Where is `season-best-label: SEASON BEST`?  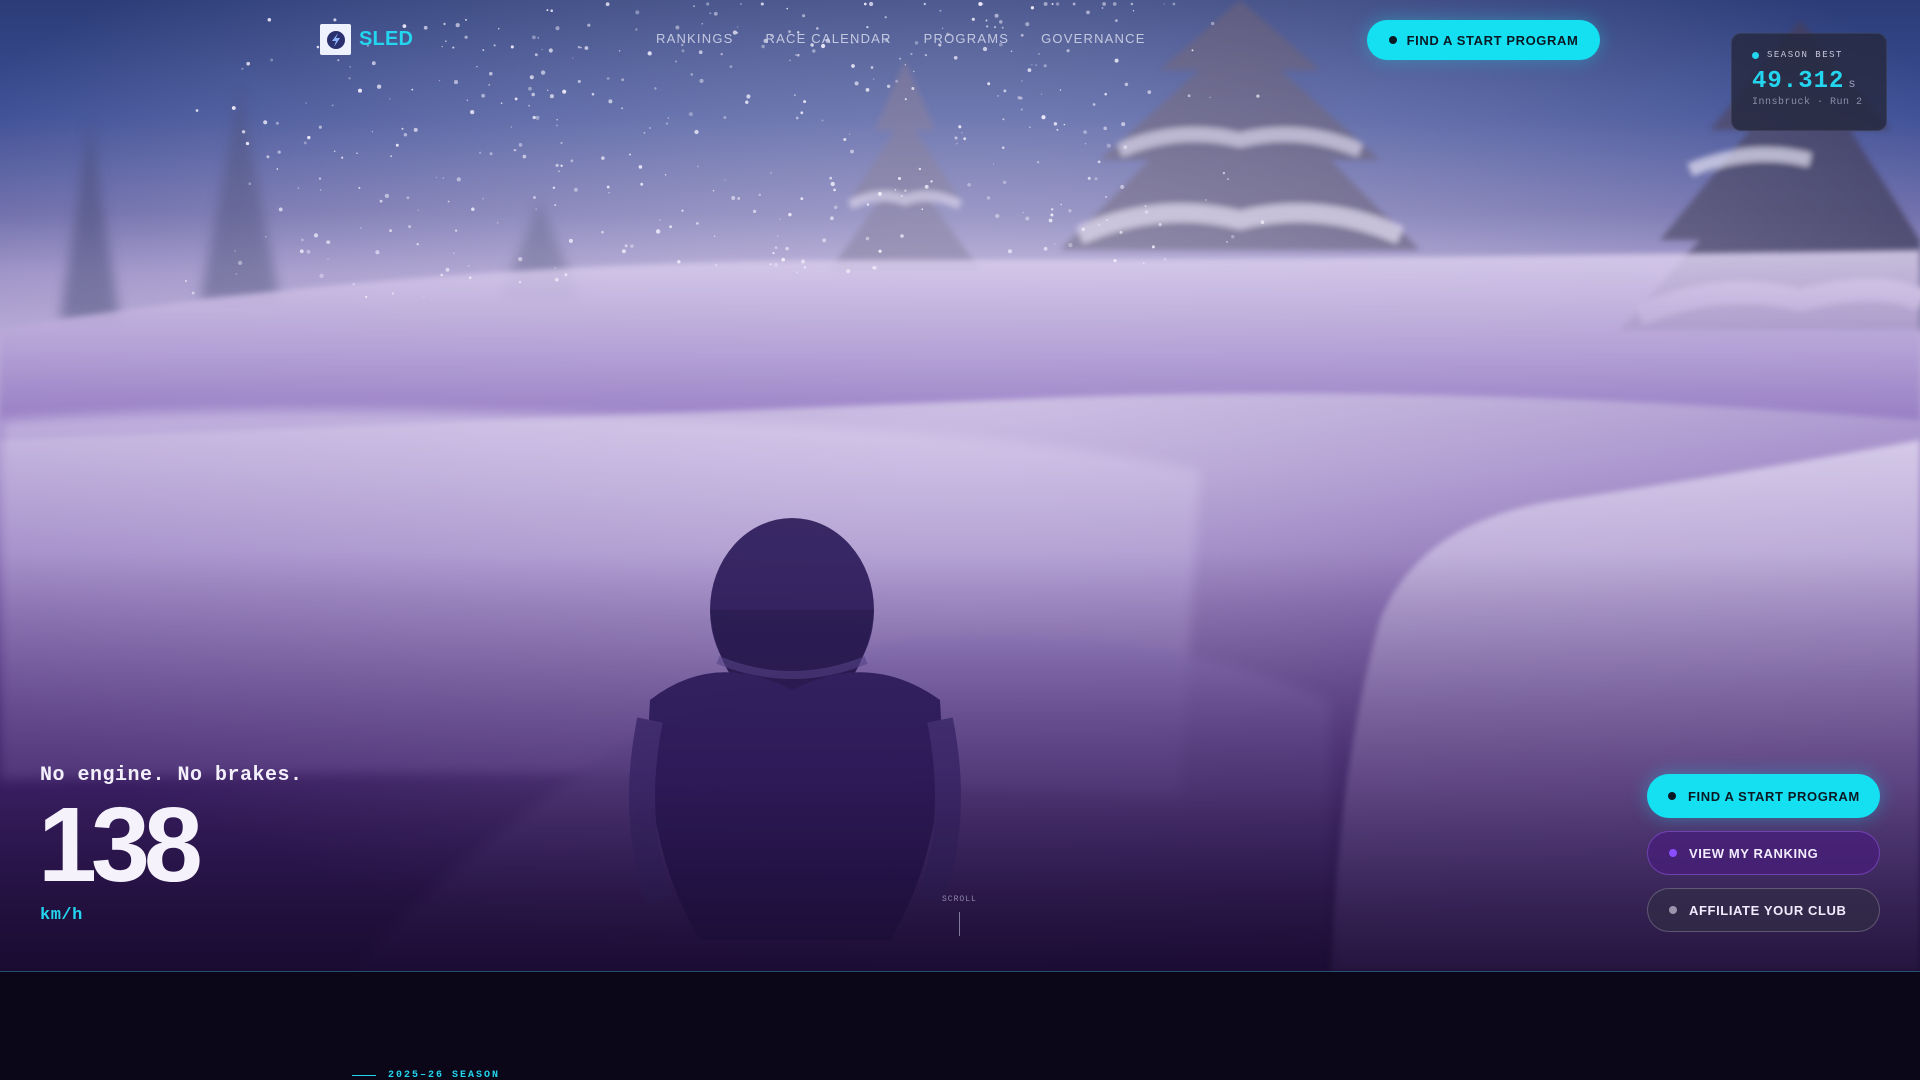 season-best-label: SEASON BEST is located at coordinates (1805, 55).